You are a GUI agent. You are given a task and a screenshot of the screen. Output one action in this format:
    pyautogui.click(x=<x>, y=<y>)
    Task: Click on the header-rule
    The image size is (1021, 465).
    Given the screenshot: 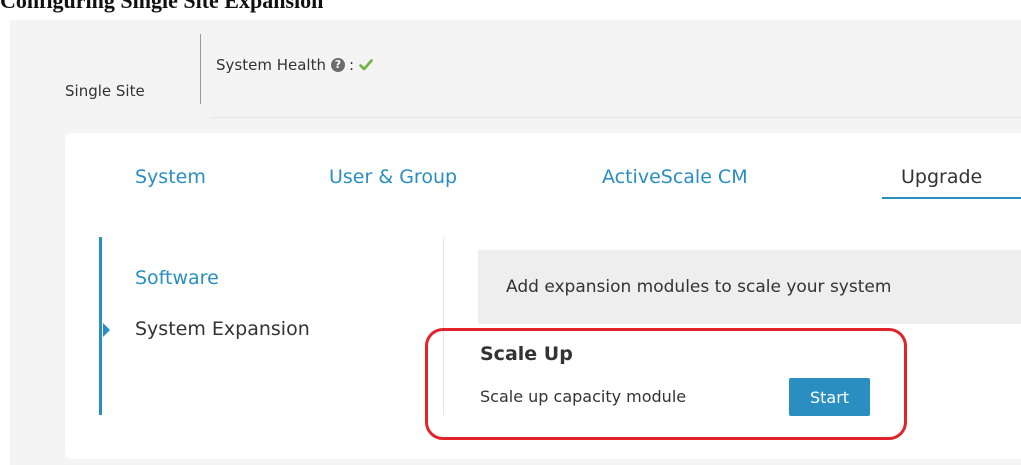 What is the action you would take?
    pyautogui.click(x=615, y=117)
    